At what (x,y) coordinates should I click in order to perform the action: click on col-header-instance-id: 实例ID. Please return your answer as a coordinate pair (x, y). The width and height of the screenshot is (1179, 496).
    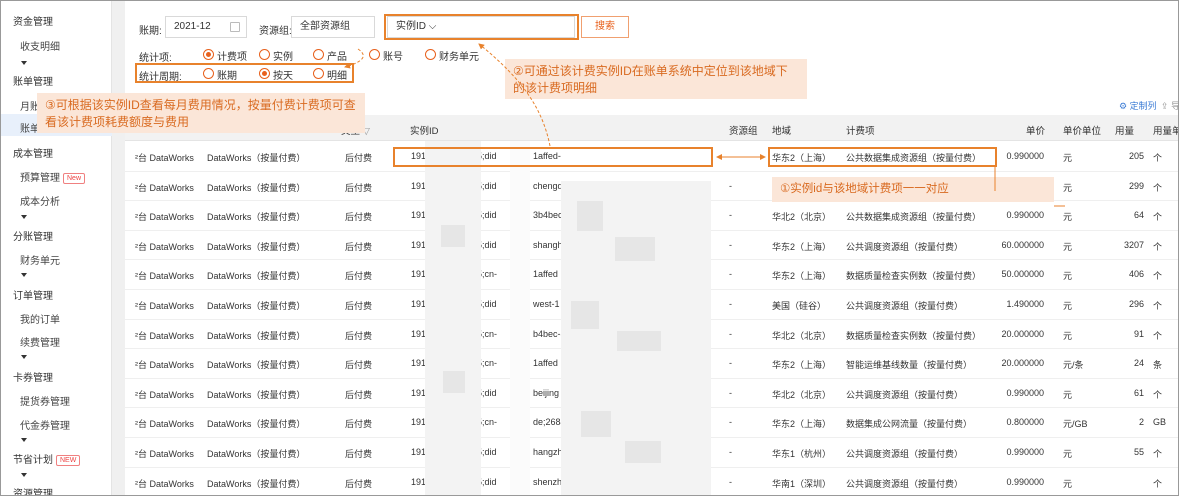
    Looking at the image, I should click on (424, 130).